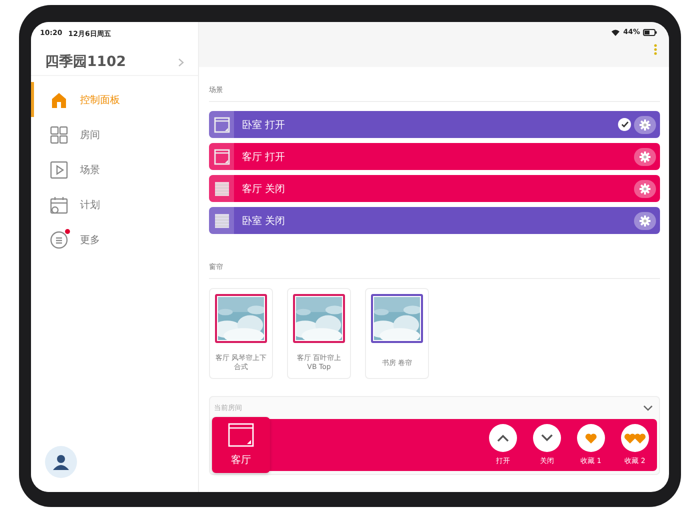 This screenshot has width=689, height=514. I want to click on scene-label: 卧室 打开, so click(263, 125).